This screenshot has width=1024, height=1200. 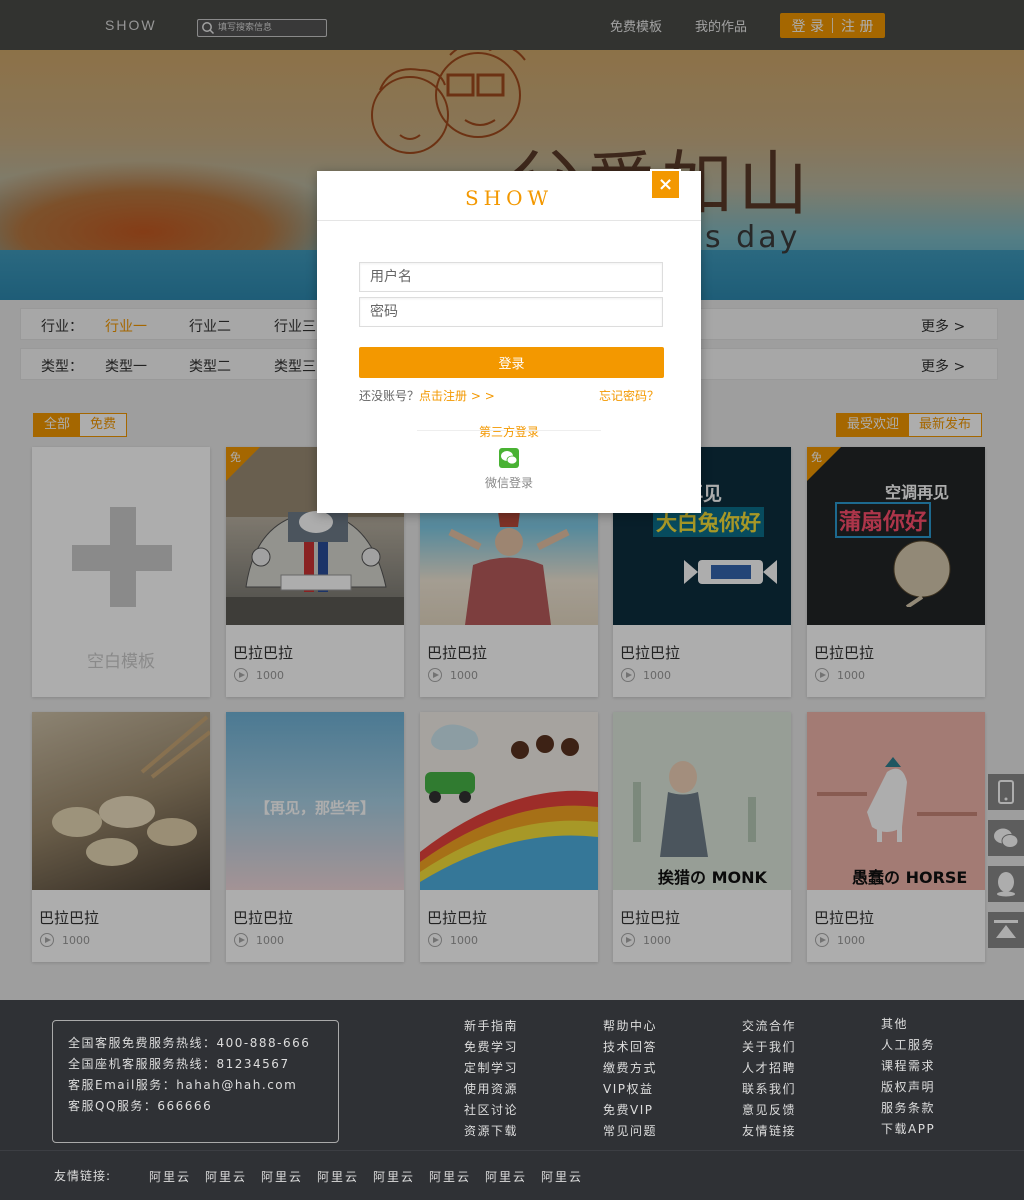 What do you see at coordinates (511, 277) in the screenshot?
I see `username-field` at bounding box center [511, 277].